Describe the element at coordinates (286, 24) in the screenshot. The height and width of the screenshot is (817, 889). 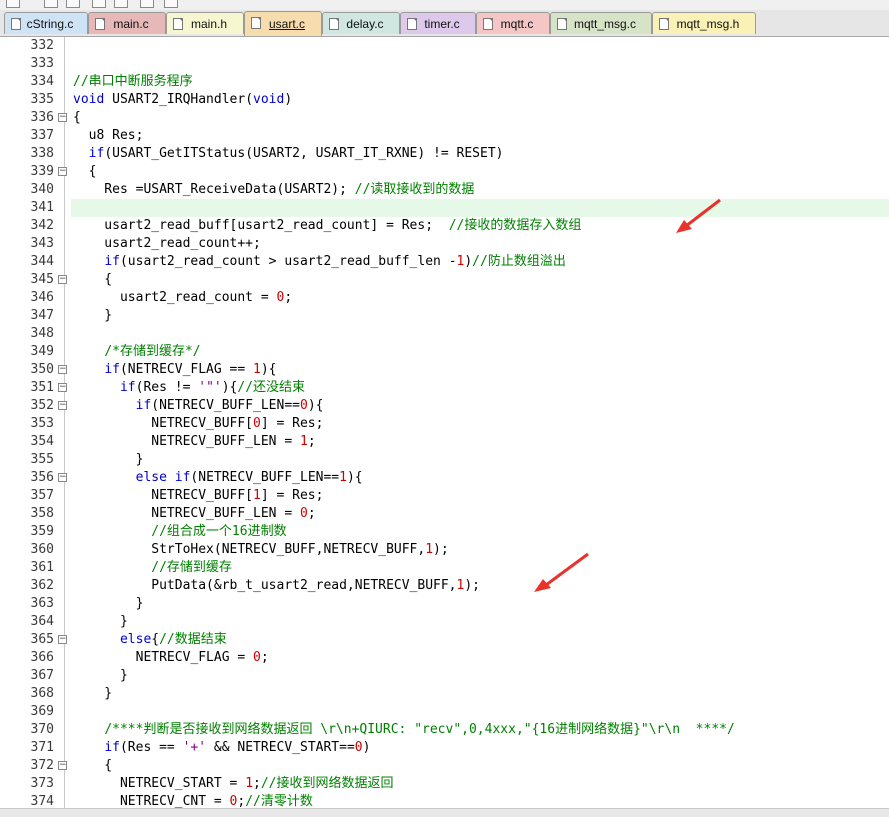
I see `tab-label: usart.c` at that location.